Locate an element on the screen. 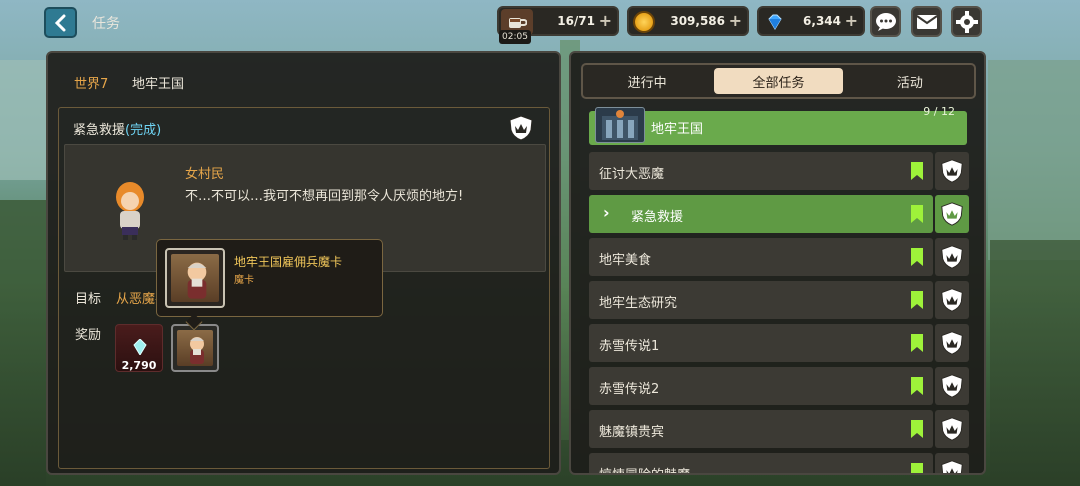 The width and height of the screenshot is (1080, 486). quest-tabs: 进行中 全部任务 活动 is located at coordinates (778, 81).